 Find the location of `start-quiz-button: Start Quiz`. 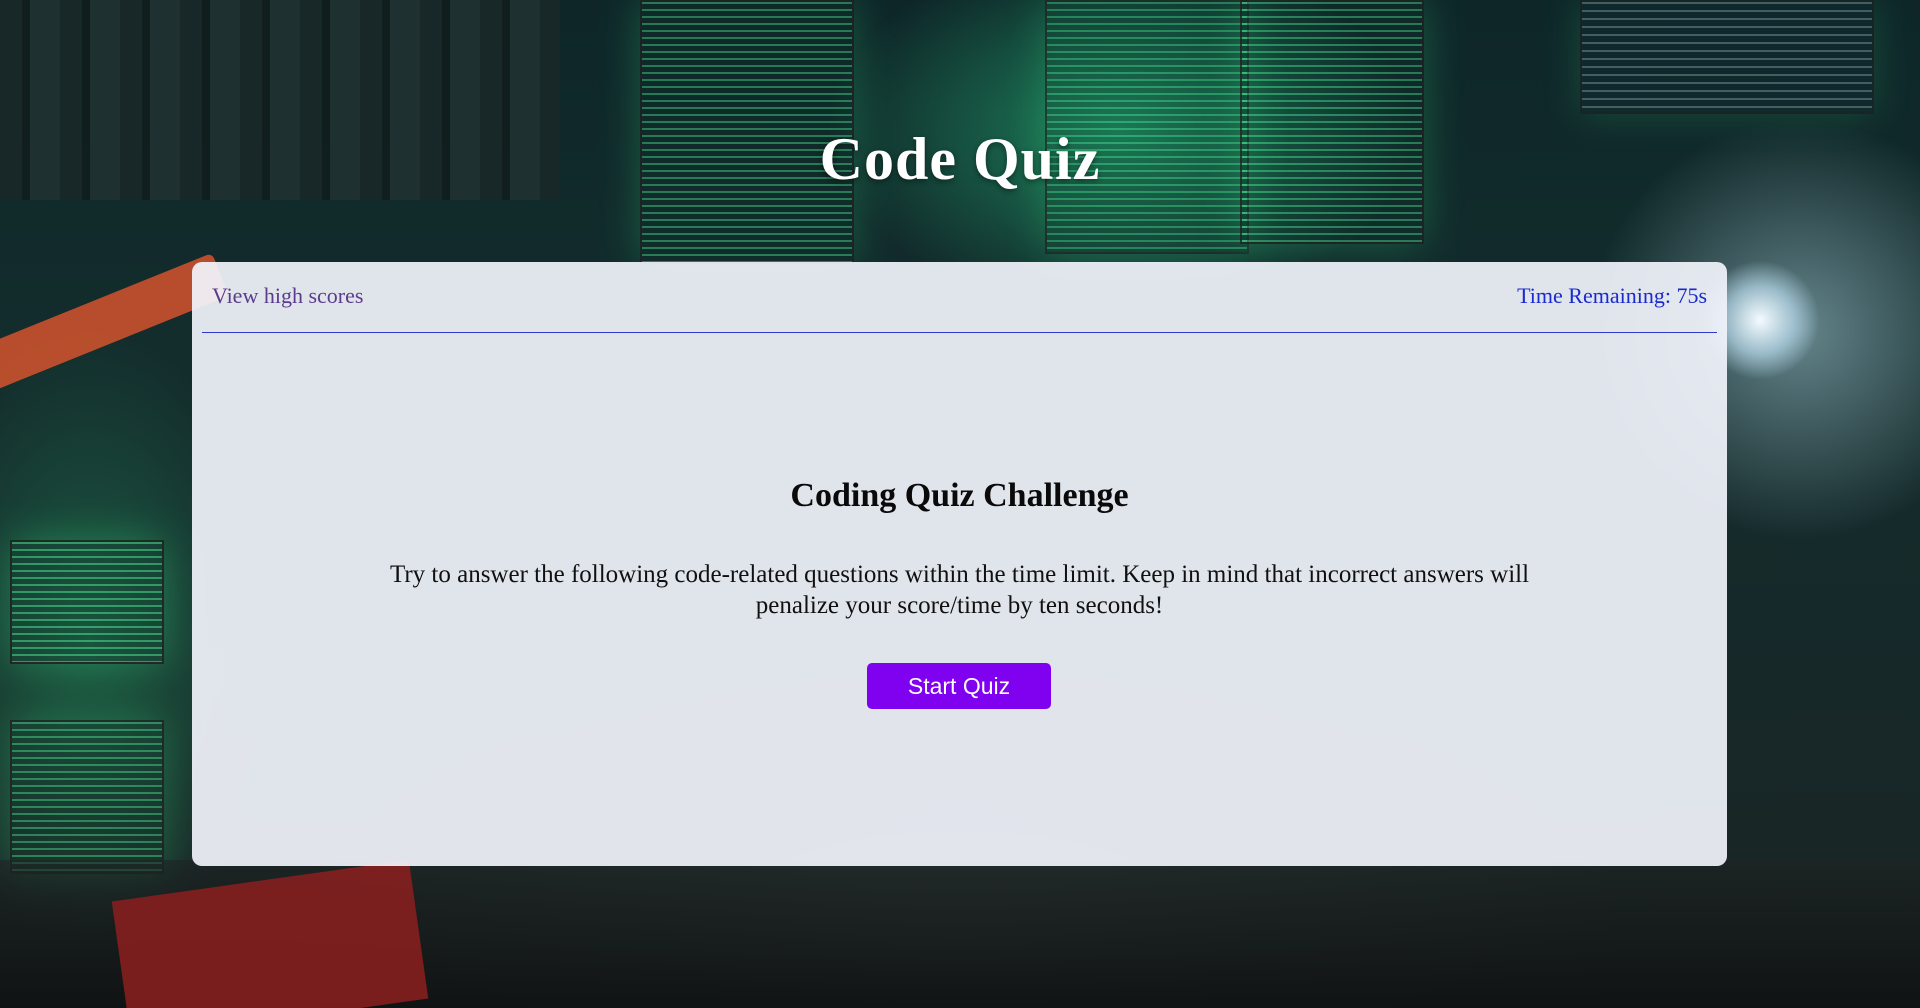

start-quiz-button: Start Quiz is located at coordinates (959, 686).